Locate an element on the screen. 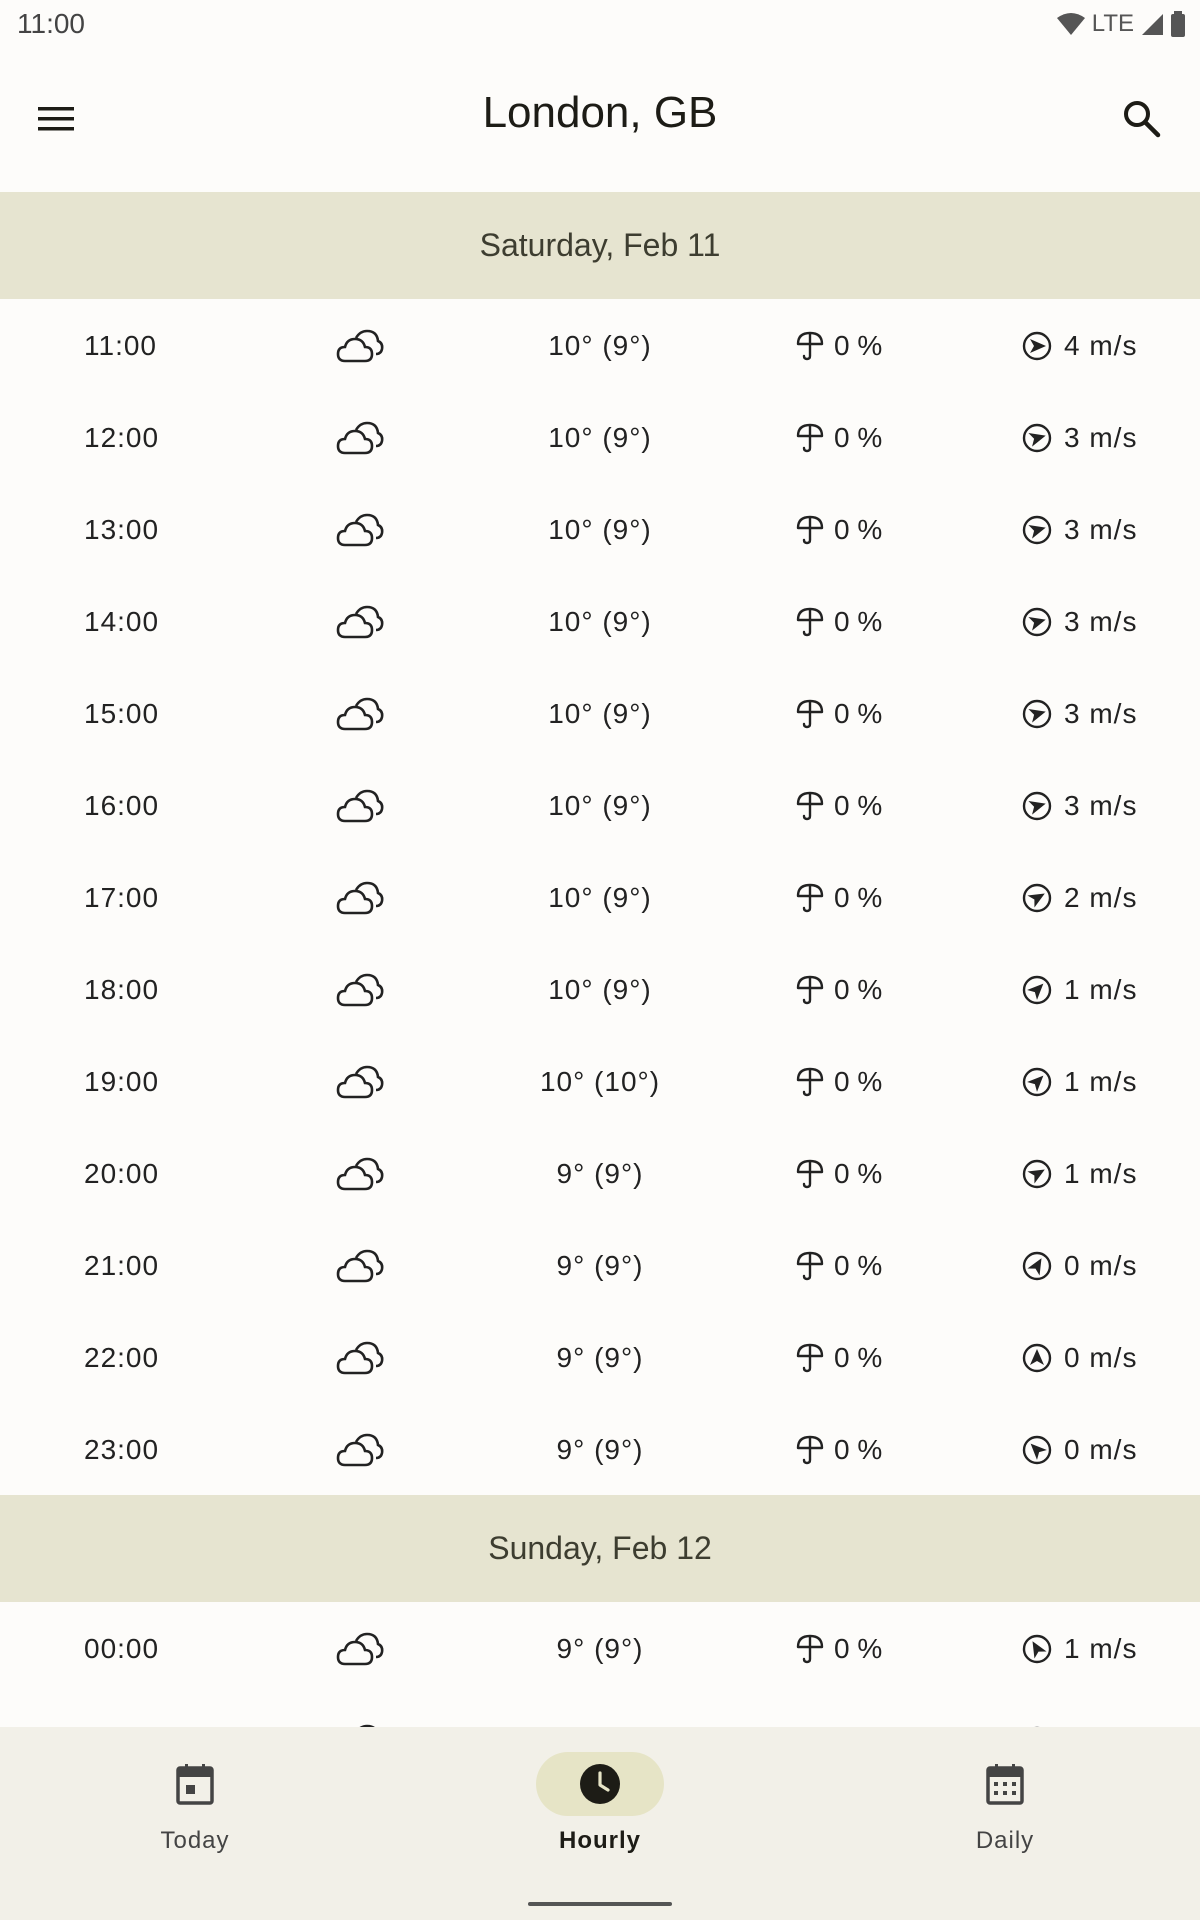 The width and height of the screenshot is (1200, 1920). hourly-row: 14:00 10° (9°) 0 % 3 m/s is located at coordinates (600, 622).